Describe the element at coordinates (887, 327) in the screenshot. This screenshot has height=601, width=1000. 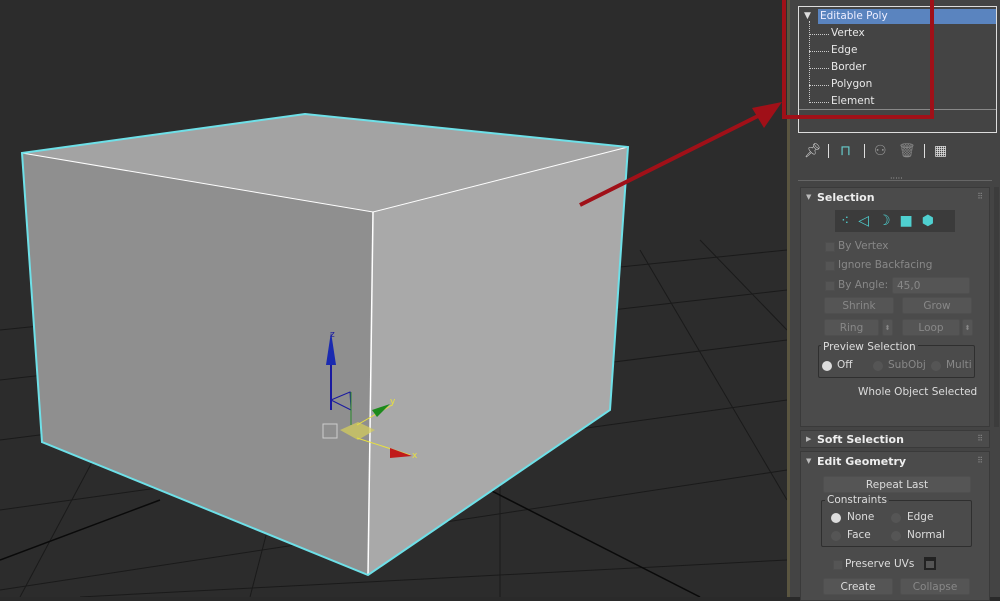
I see `ring-spinner: ⬍` at that location.